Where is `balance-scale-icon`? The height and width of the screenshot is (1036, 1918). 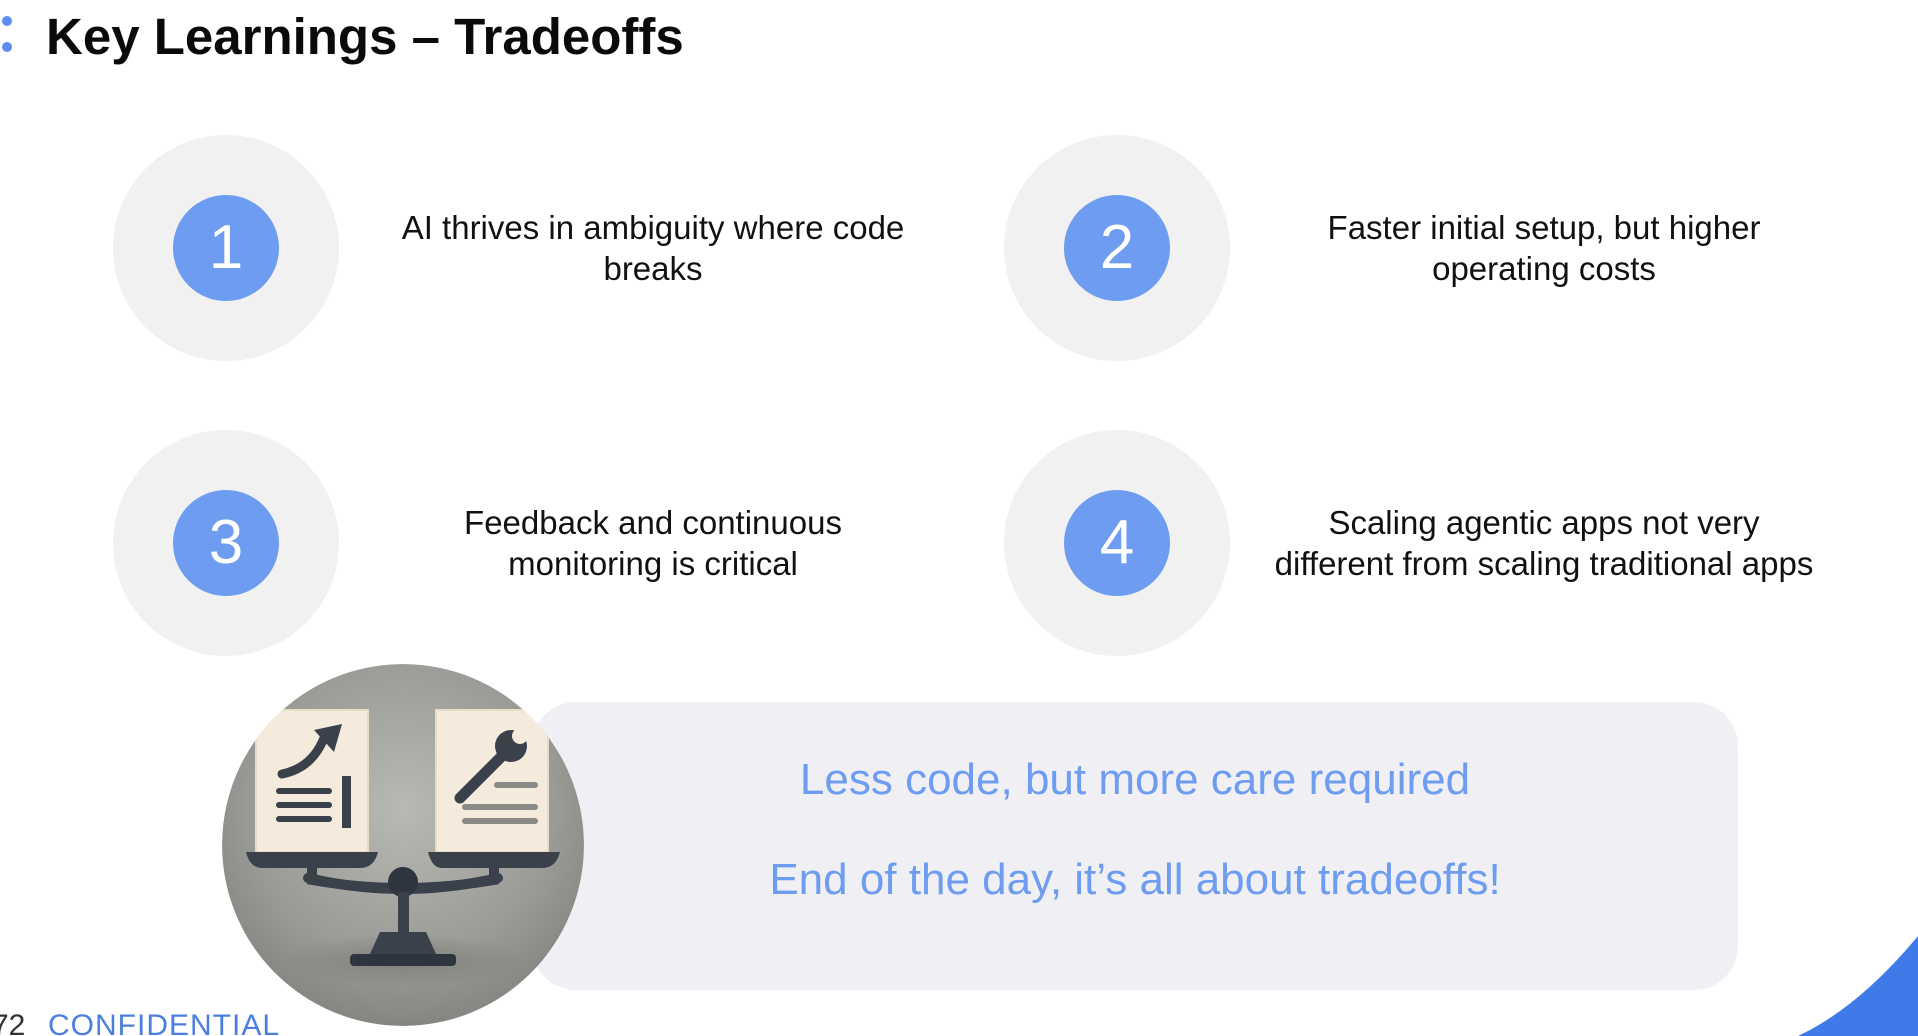
balance-scale-icon is located at coordinates (403, 845).